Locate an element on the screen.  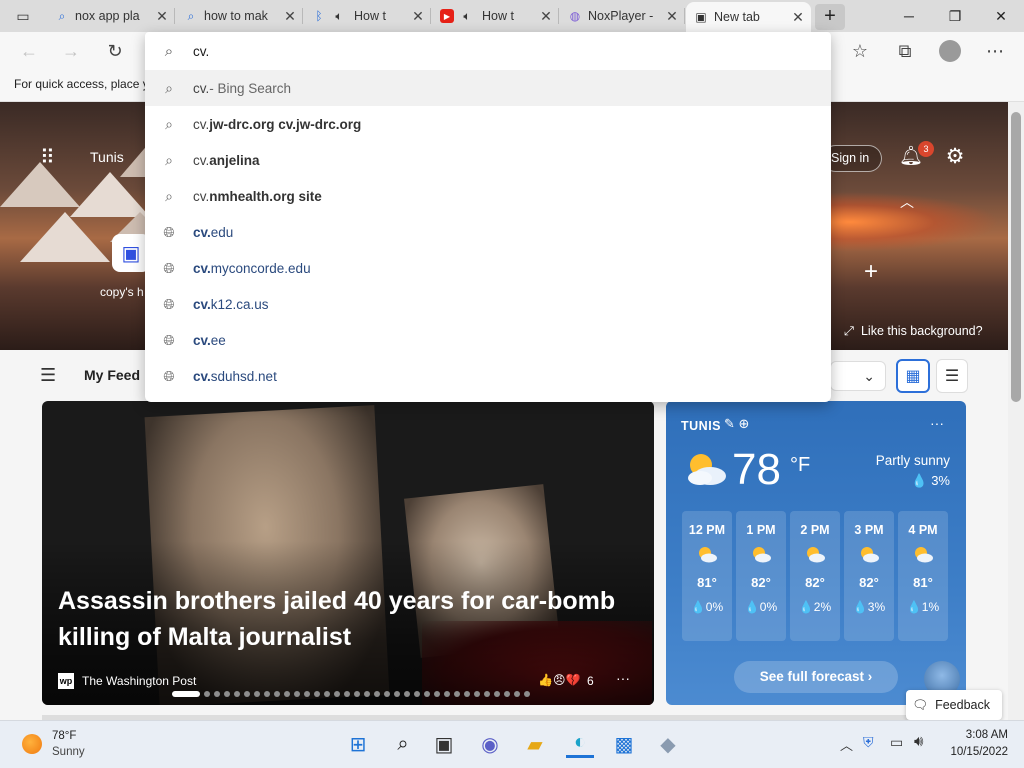
reactions-icons: 👍😠💔 is located at coordinates (559, 680).